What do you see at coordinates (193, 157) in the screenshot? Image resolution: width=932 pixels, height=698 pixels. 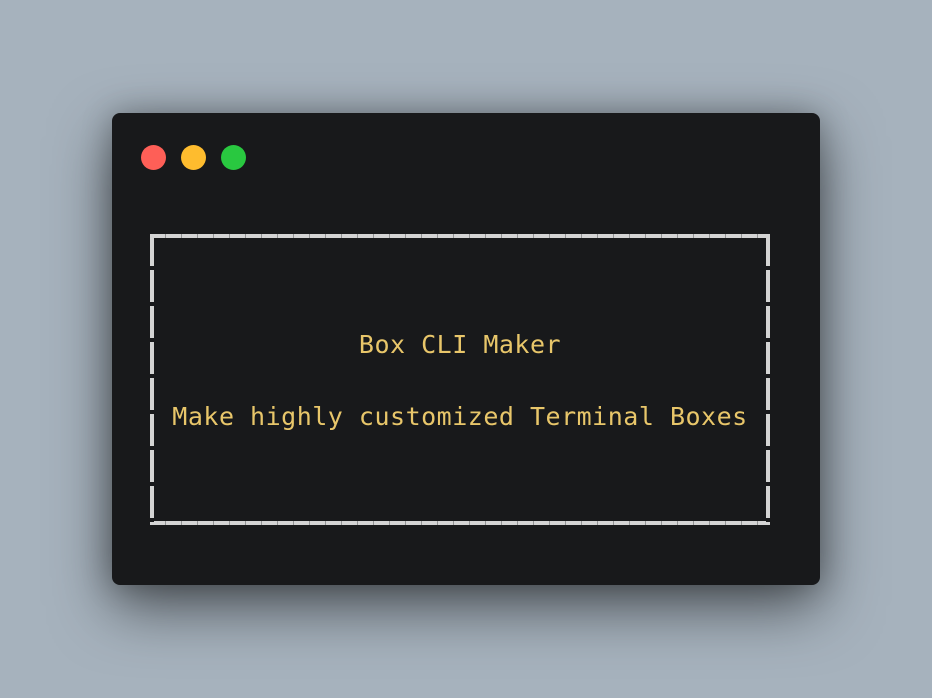 I see `minimize-window-button` at bounding box center [193, 157].